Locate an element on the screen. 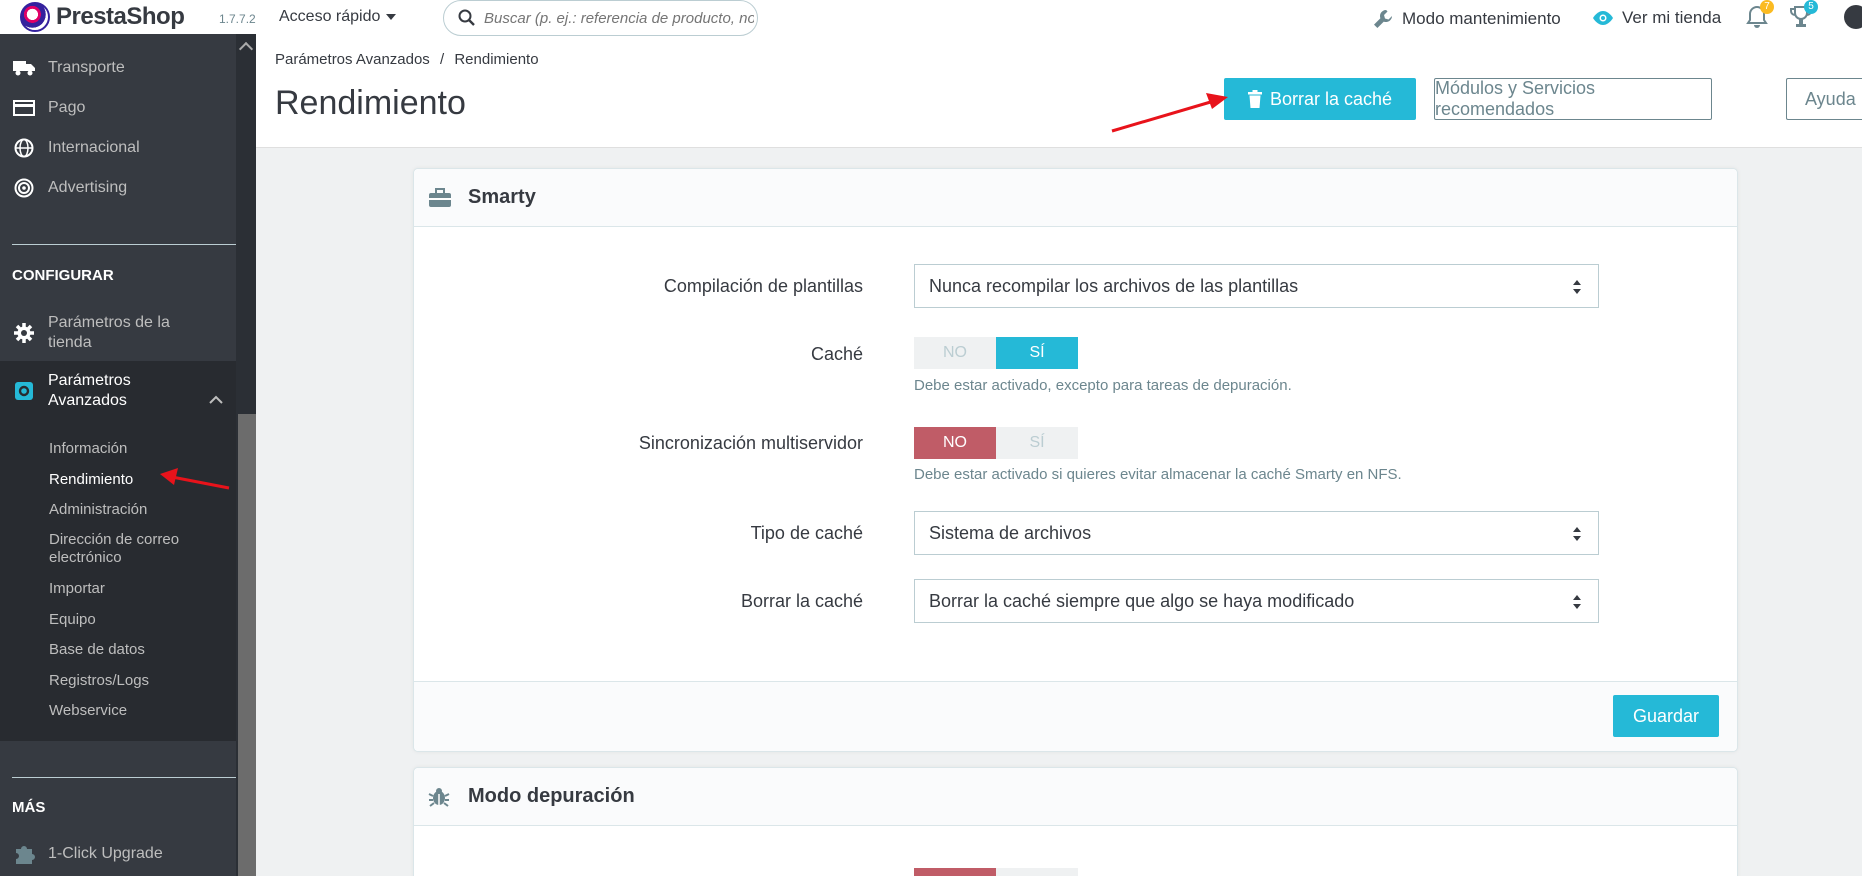 This screenshot has height=876, width=1862. recommended-modules-button: Módulos y Servicios recomendados is located at coordinates (1573, 99).